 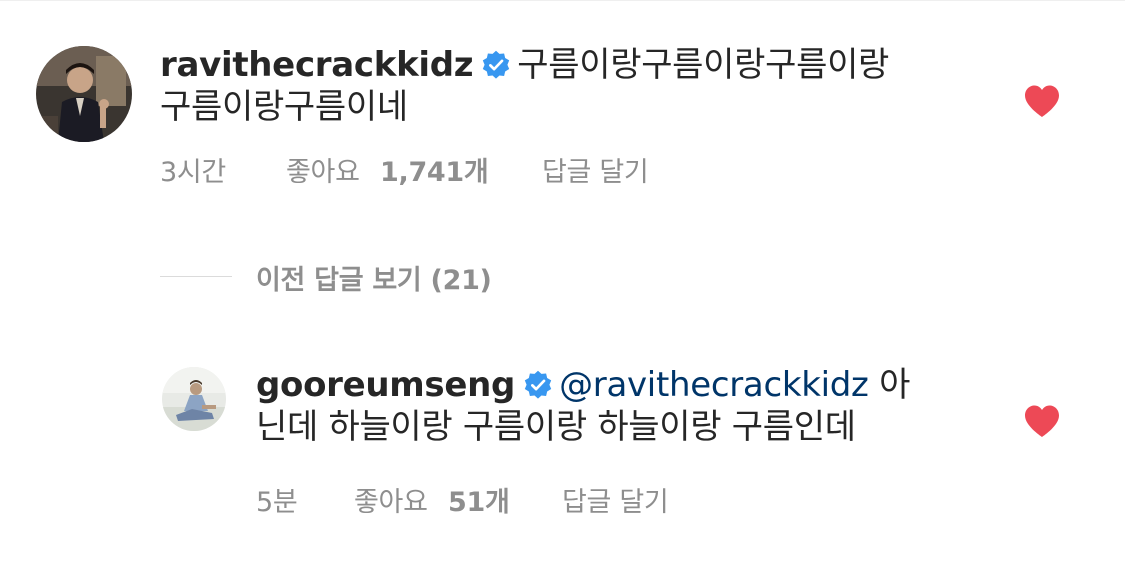 What do you see at coordinates (703, 65) in the screenshot?
I see `comment-text: 구름이랑구름이랑구름이랑` at bounding box center [703, 65].